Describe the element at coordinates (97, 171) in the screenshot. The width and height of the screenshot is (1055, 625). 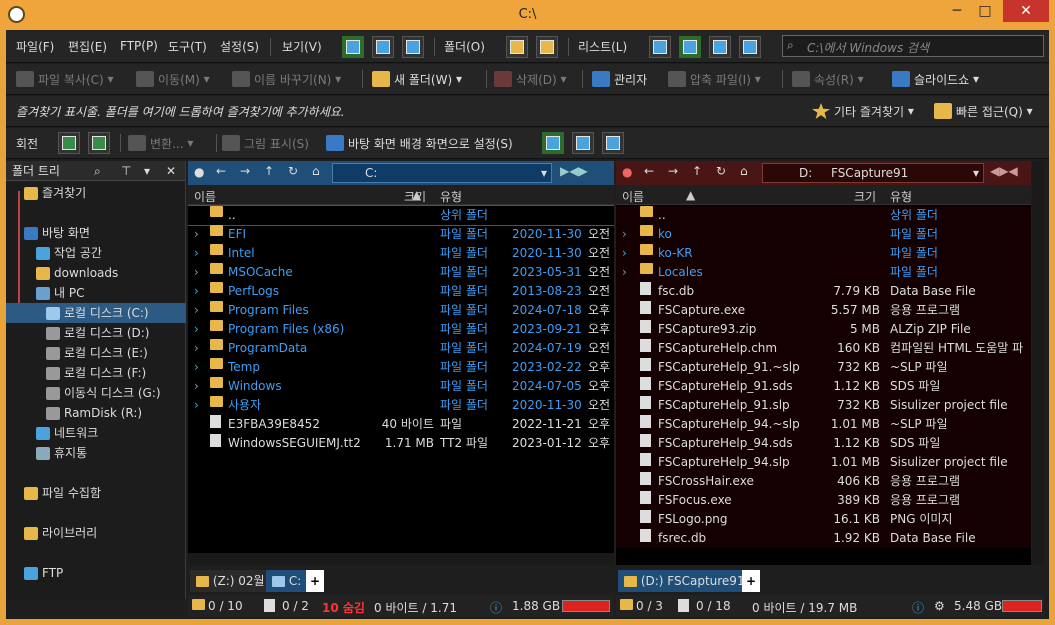
I see `tree-search-icon: ⌕` at that location.